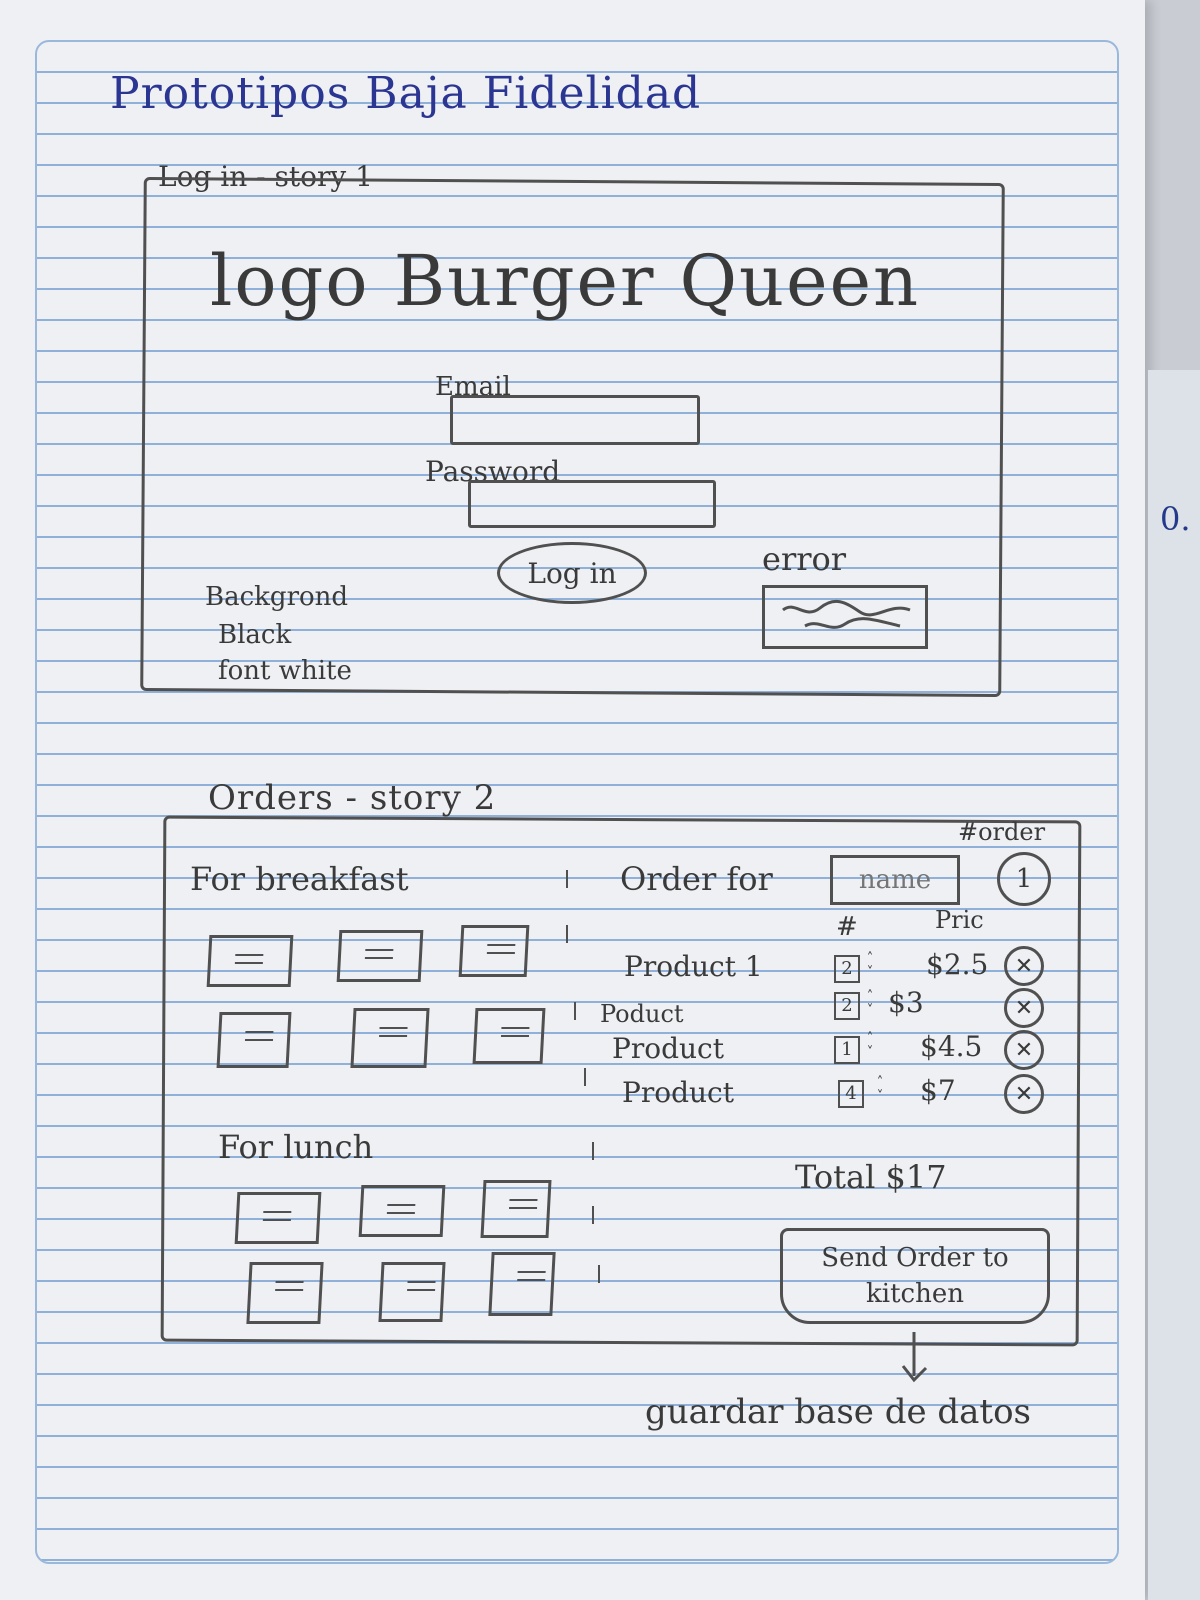 The width and height of the screenshot is (1200, 1600). Describe the element at coordinates (951, 1046) in the screenshot. I see `order-item-price: $4.5` at that location.